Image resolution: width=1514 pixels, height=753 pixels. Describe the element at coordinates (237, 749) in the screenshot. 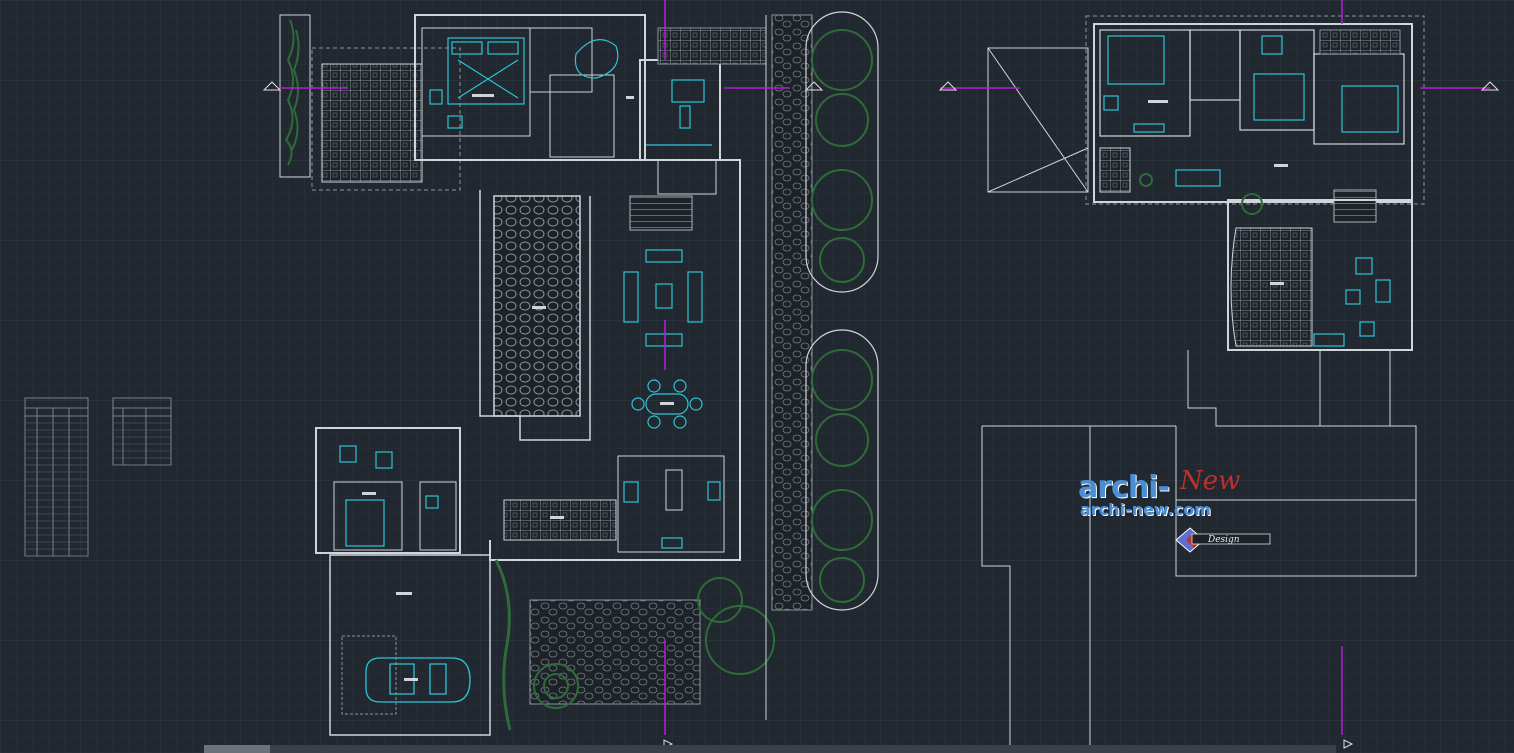

I see `scrollbar-thumb` at that location.